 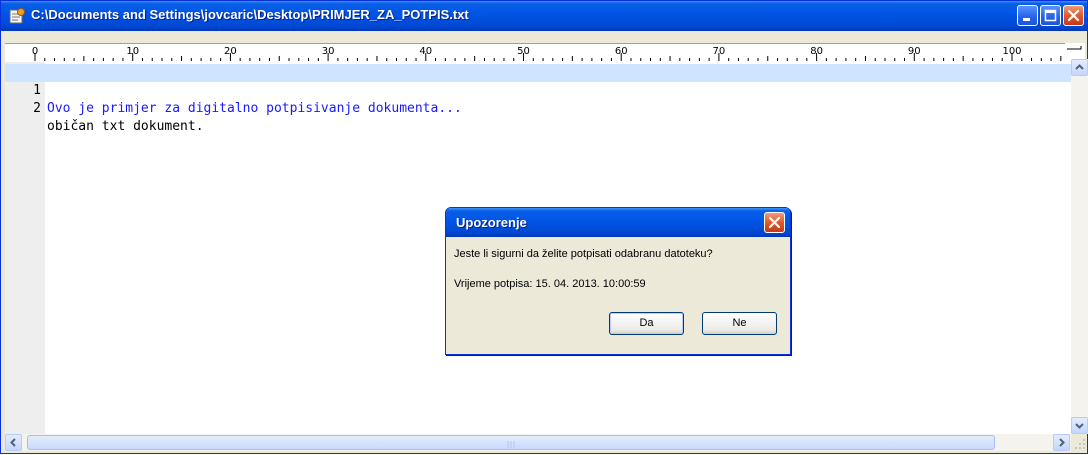 I want to click on ruler-label: 10, so click(x=132, y=51).